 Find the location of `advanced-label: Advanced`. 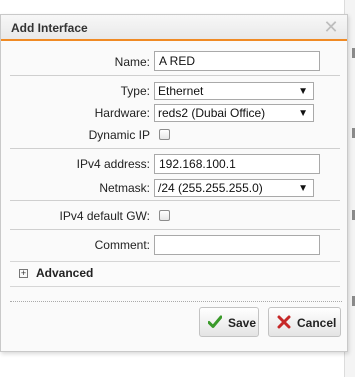

advanced-label: Advanced is located at coordinates (65, 273).